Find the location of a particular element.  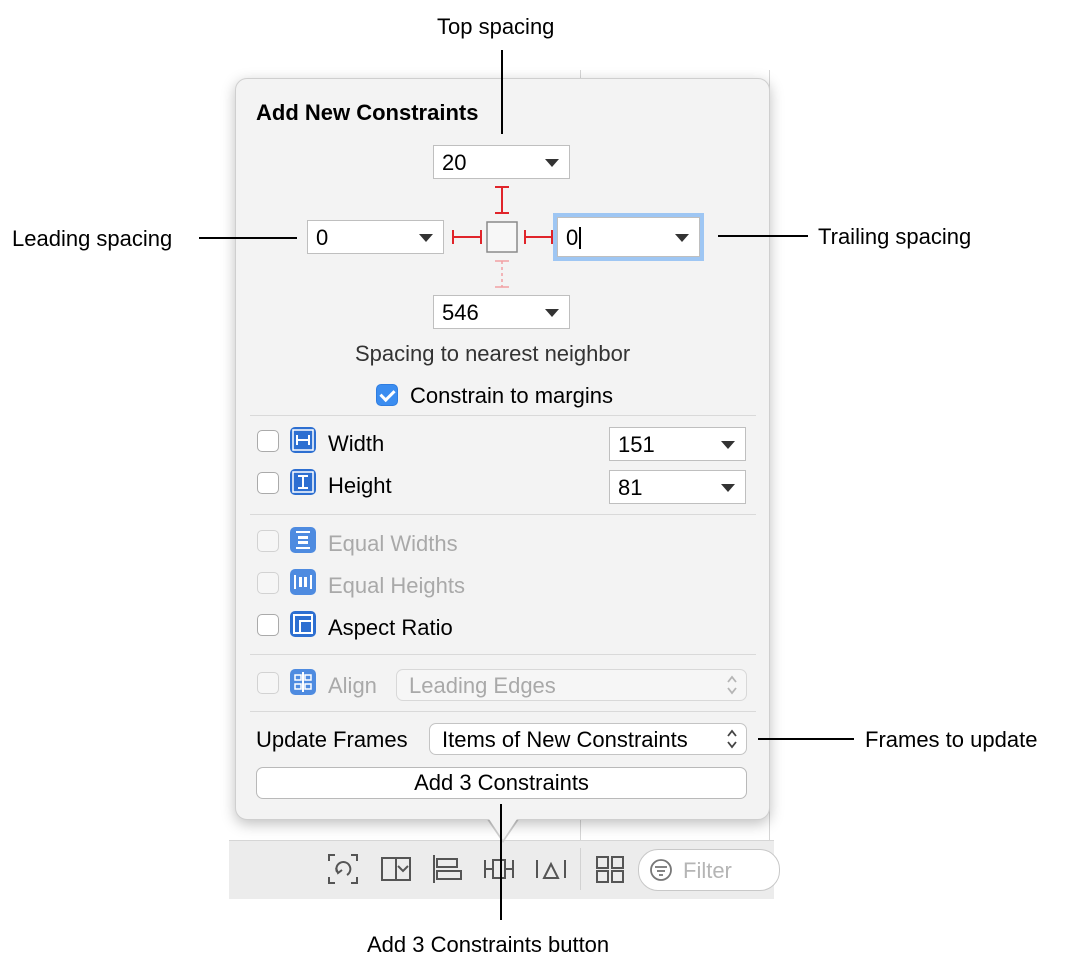

align-popup-value: Leading Edges is located at coordinates (482, 685).